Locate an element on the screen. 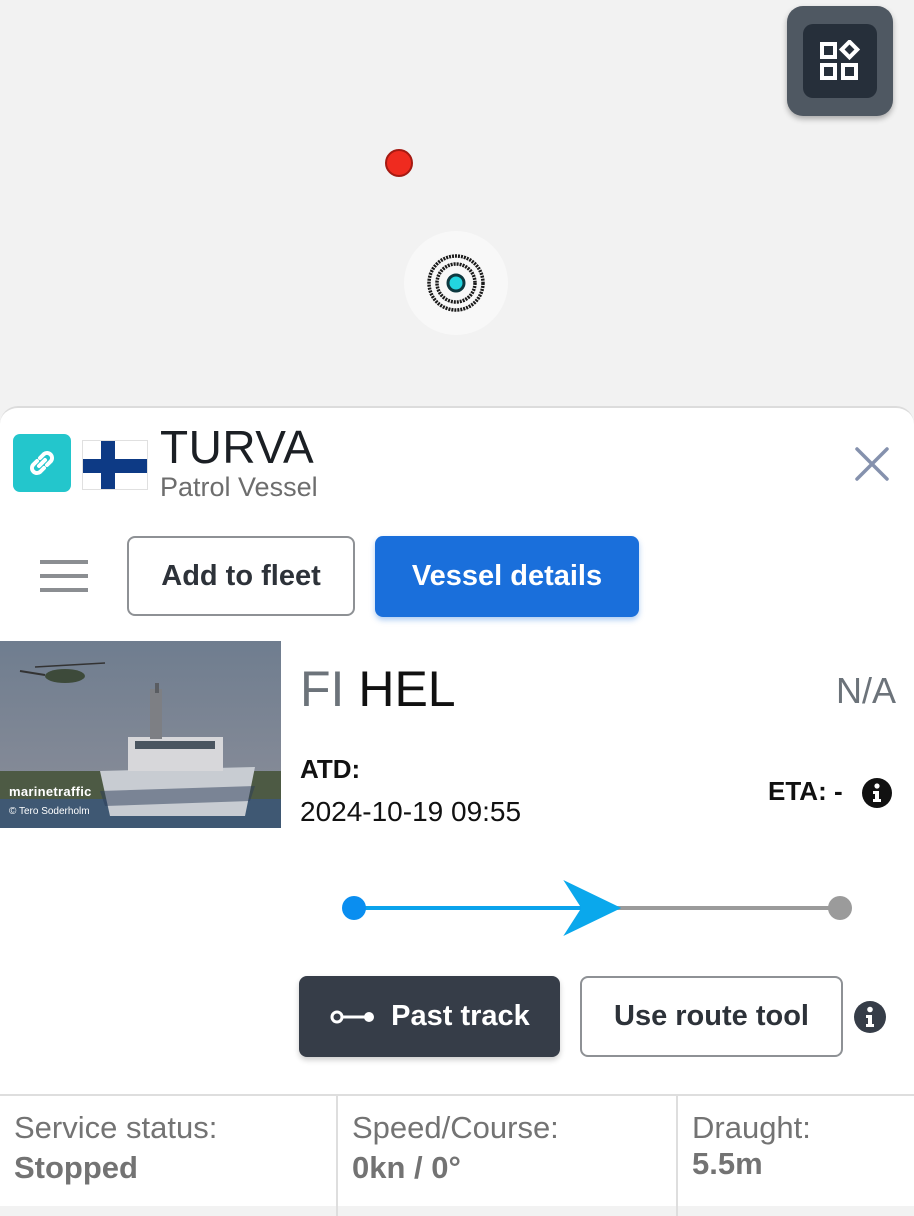 The height and width of the screenshot is (1216, 914). use-route-tool-button: Use route tool is located at coordinates (711, 1016).